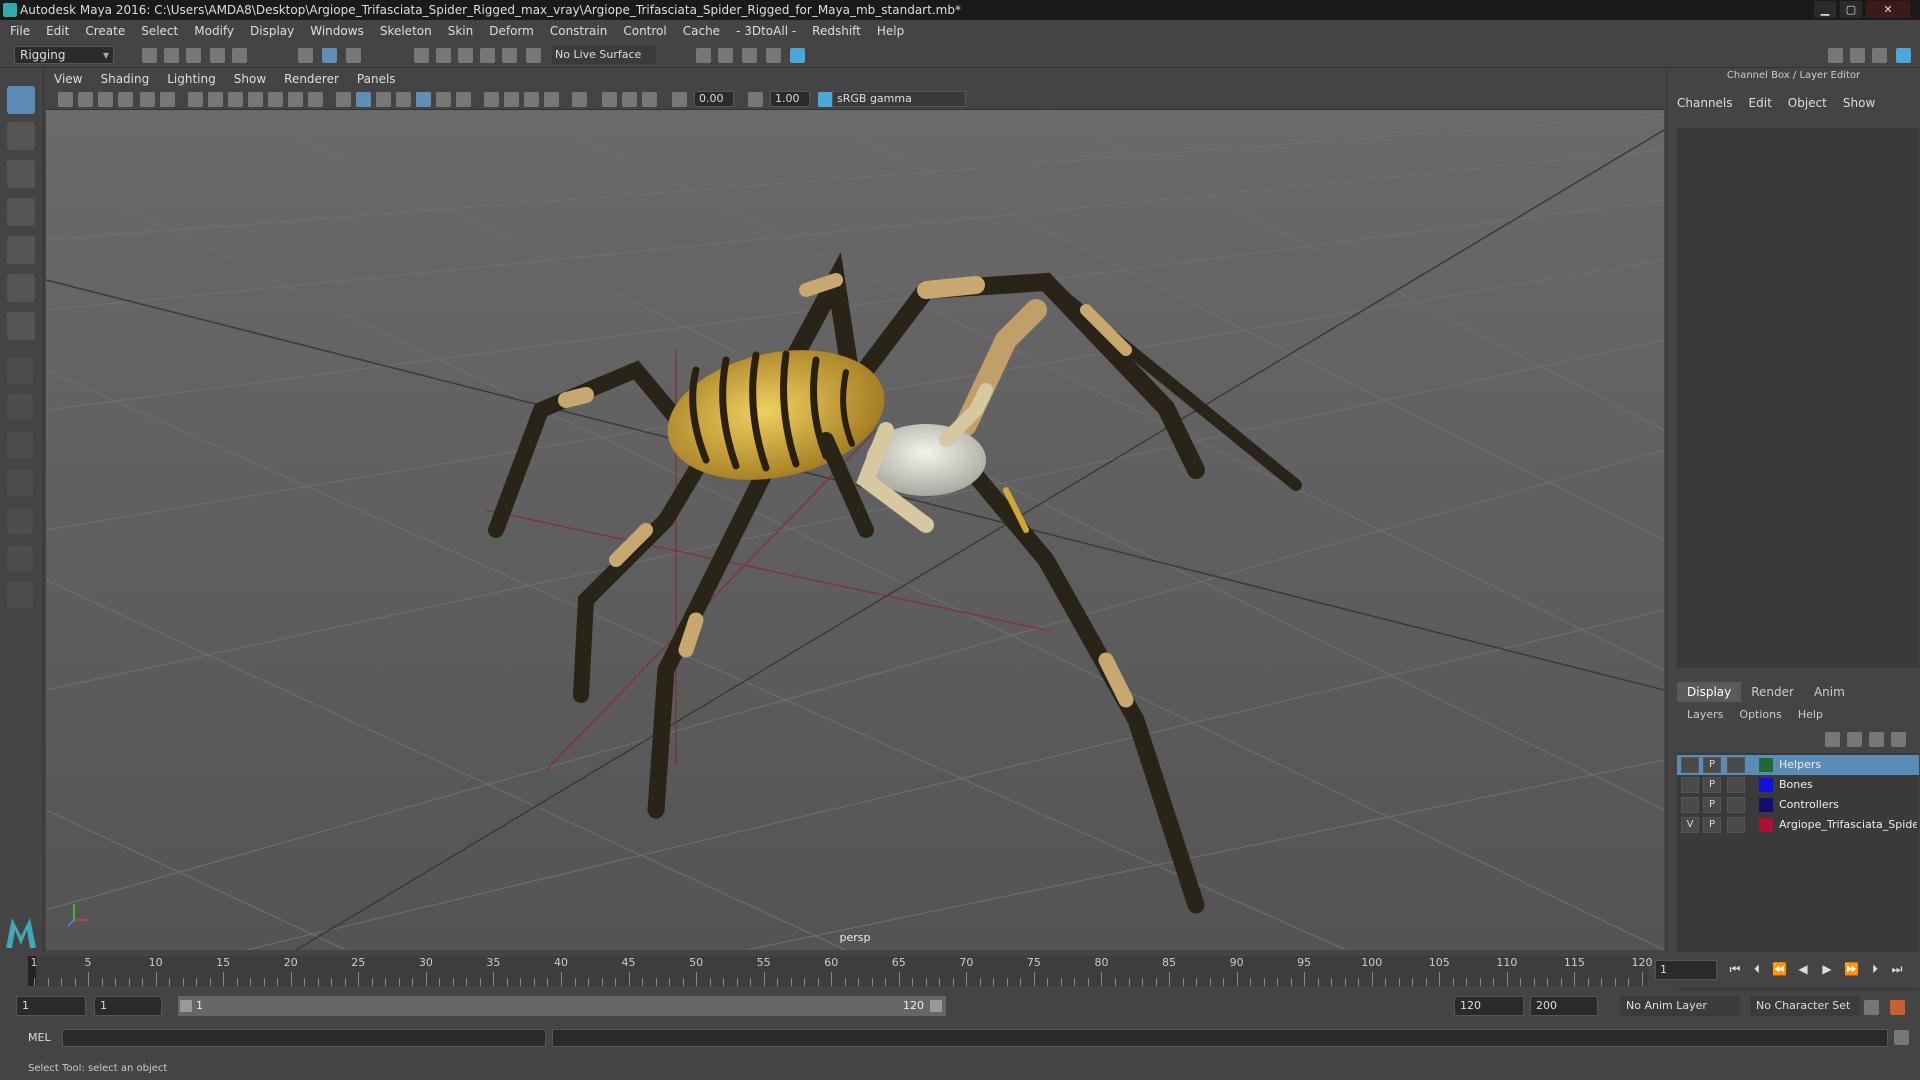 The width and height of the screenshot is (1920, 1080). Describe the element at coordinates (20, 595) in the screenshot. I see `custom-layout-icon` at that location.